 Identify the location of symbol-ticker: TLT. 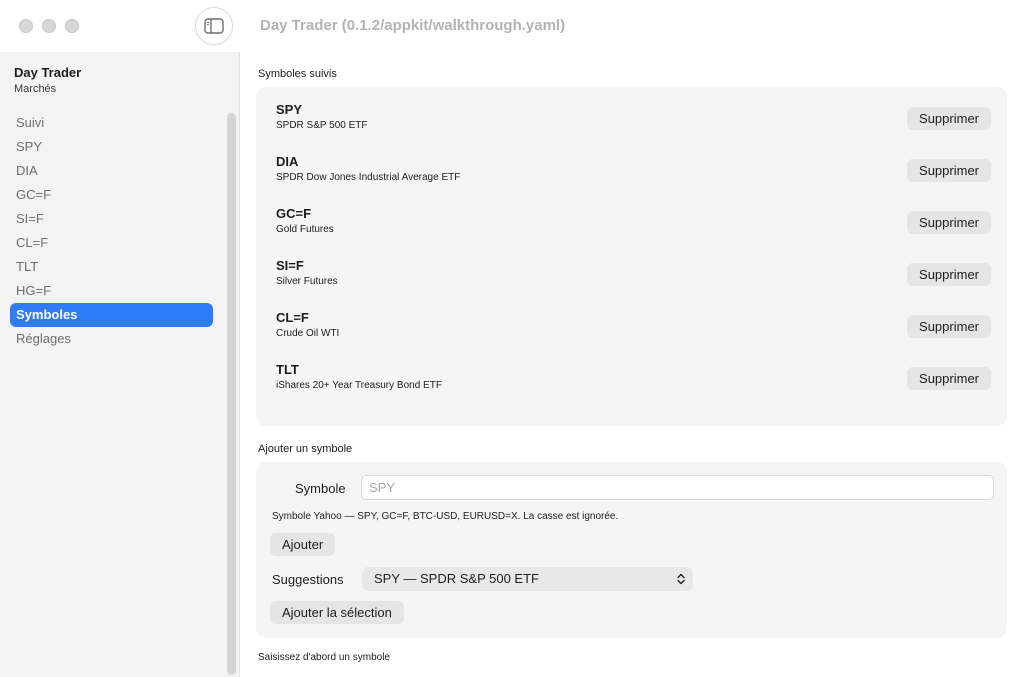
(287, 369).